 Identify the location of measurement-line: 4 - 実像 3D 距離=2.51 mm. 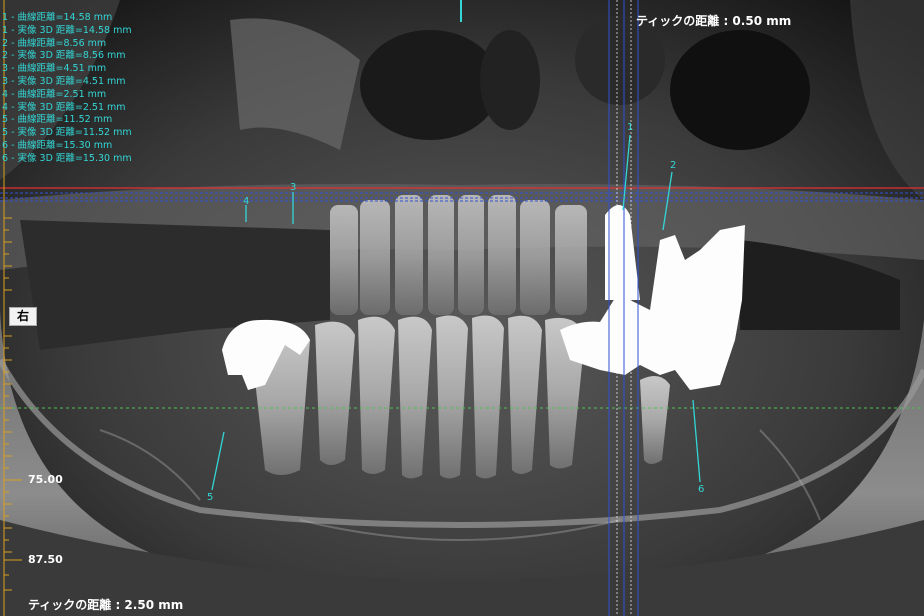
(64, 107).